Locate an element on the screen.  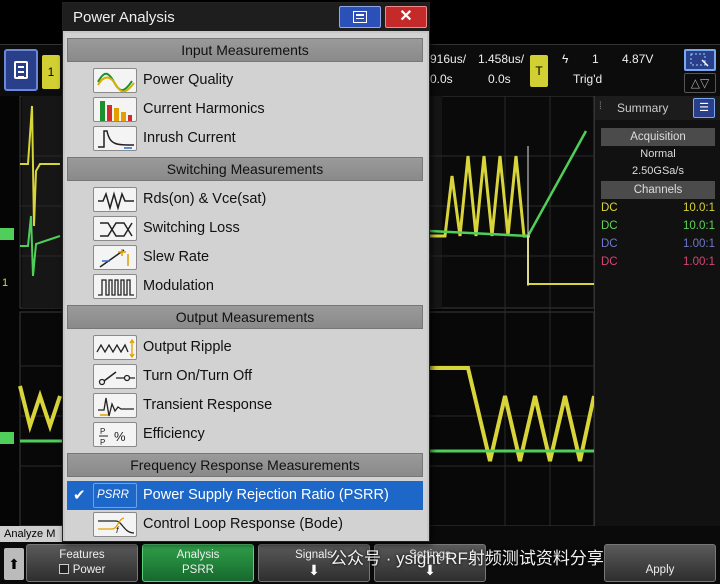
psrr-icon: PSRR is located at coordinates (115, 495).